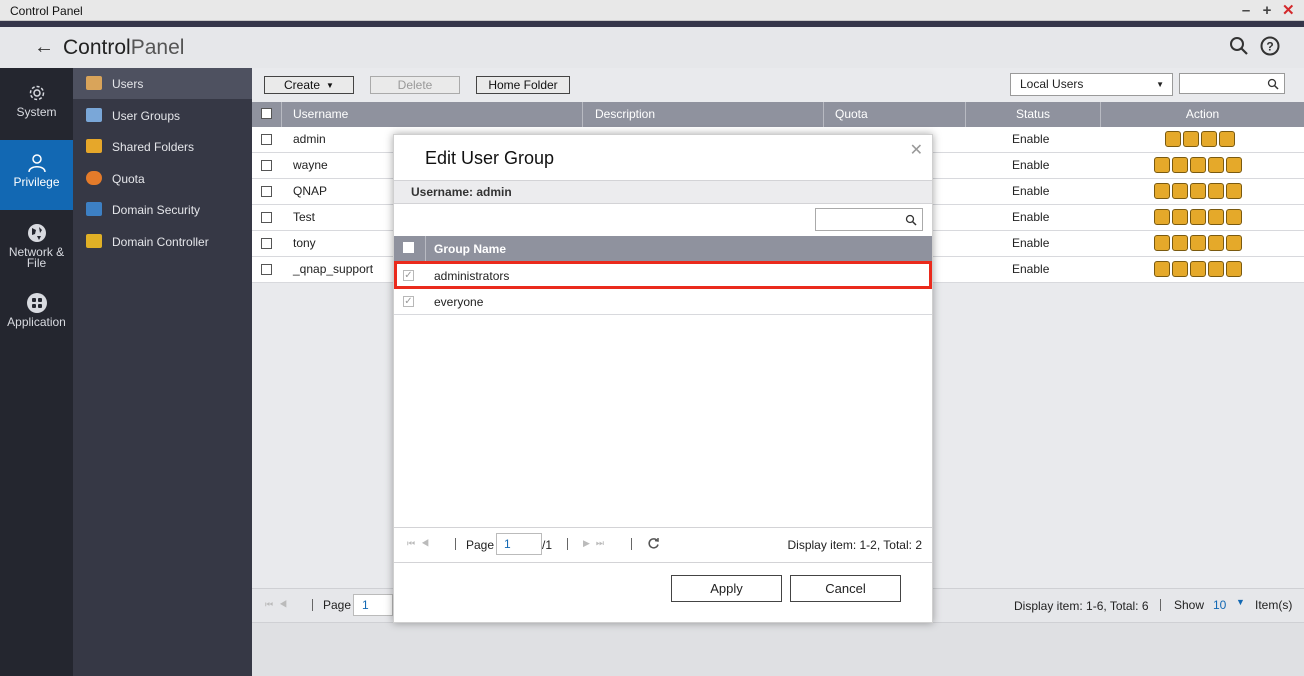 This screenshot has width=1304, height=676. Describe the element at coordinates (523, 85) in the screenshot. I see `home-folder-button: Home Folder` at that location.